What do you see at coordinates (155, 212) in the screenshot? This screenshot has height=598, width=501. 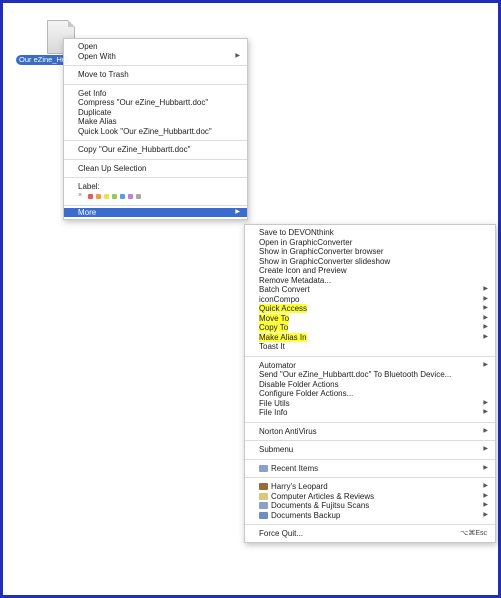 I see `menu-item-more: More ▶` at bounding box center [155, 212].